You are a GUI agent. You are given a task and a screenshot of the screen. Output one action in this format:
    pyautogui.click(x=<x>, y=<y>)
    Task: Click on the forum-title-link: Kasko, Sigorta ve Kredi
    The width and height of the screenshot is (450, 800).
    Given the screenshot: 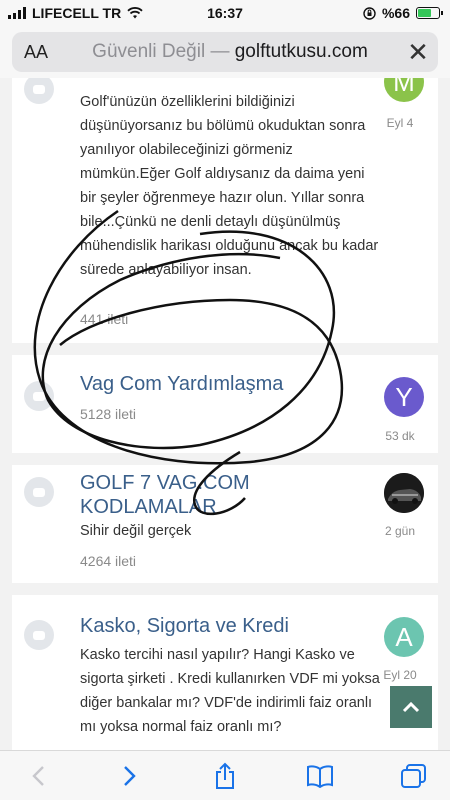 What is the action you would take?
    pyautogui.click(x=184, y=626)
    